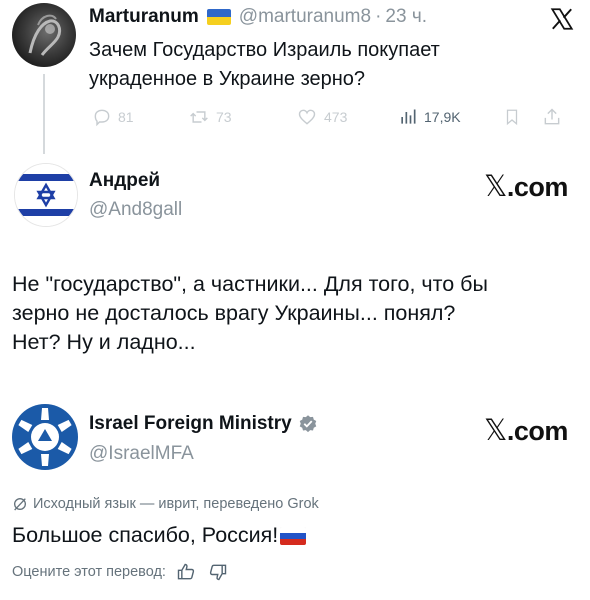  I want to click on mfa-text: Большое спасибо, Россия!, so click(159, 535).